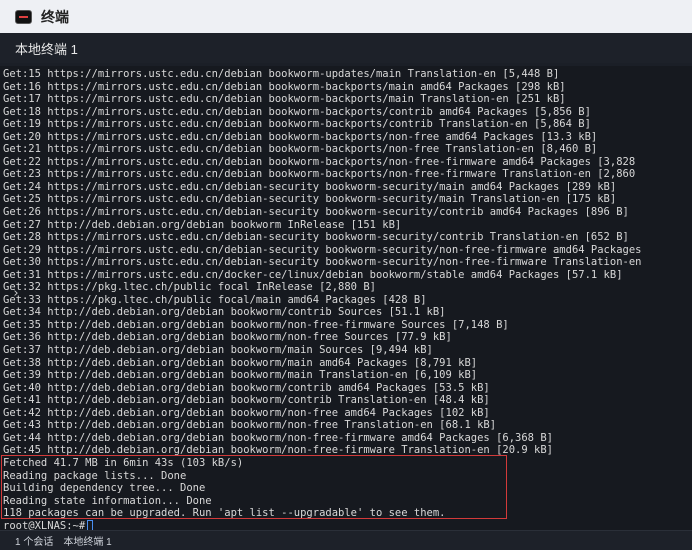 This screenshot has height=550, width=692. Describe the element at coordinates (95, 475) in the screenshot. I see `terminal-line: Reading package lists... Done` at that location.